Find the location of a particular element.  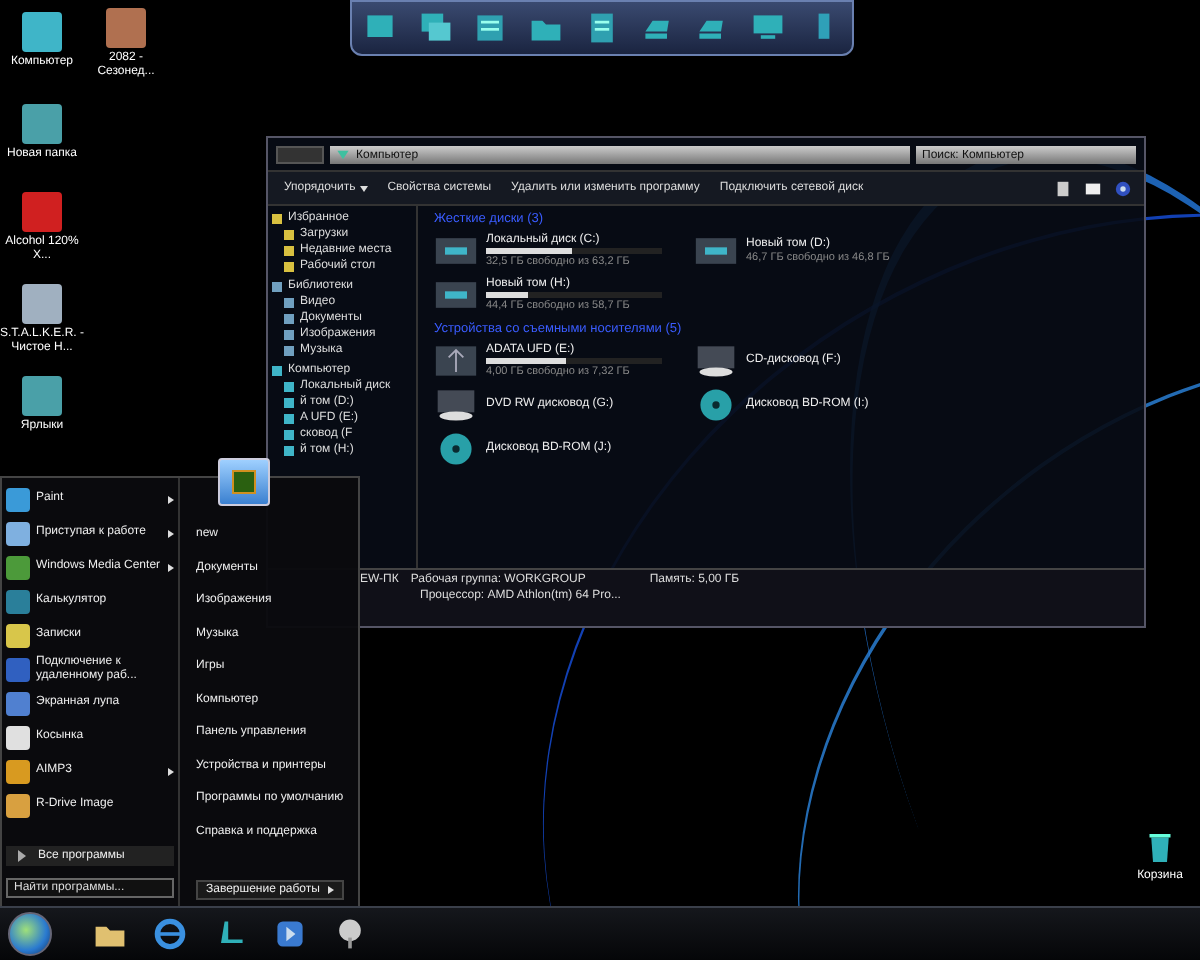

start-button is located at coordinates (30, 934).